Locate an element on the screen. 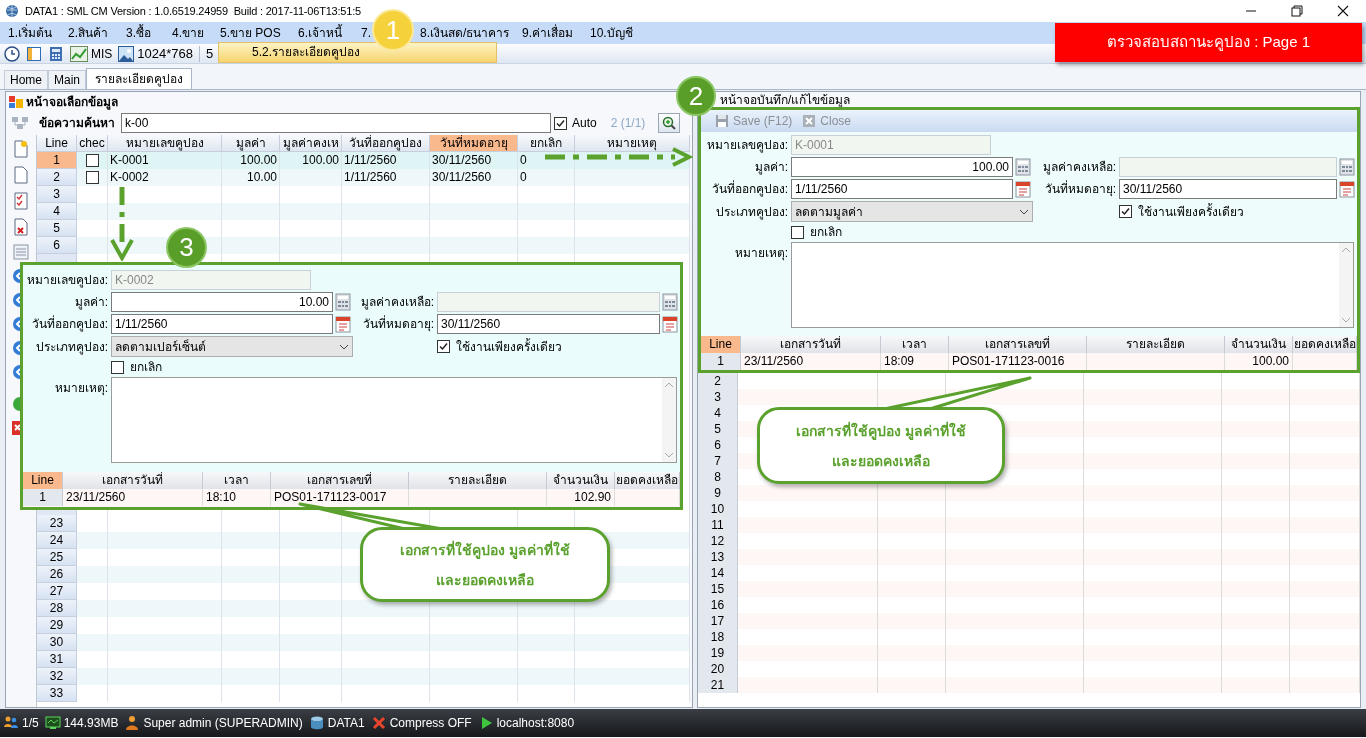 The width and height of the screenshot is (1366, 738). input-field: 100.00 is located at coordinates (902, 167).